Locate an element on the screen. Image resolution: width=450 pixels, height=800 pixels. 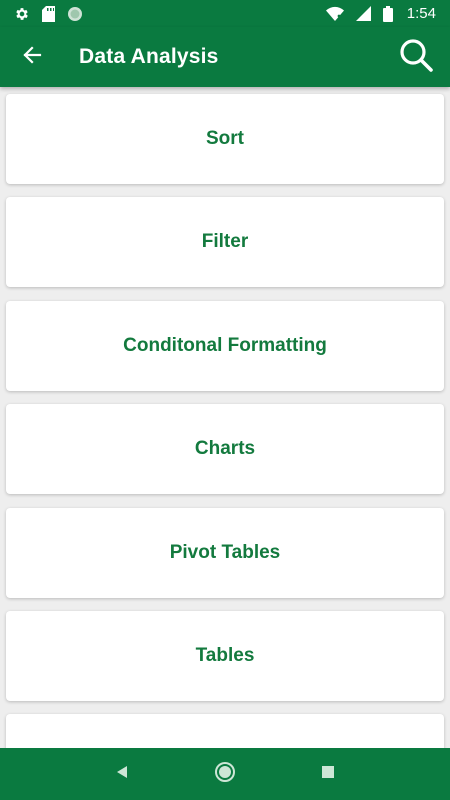
app-bar: Data Analysis is located at coordinates (225, 57).